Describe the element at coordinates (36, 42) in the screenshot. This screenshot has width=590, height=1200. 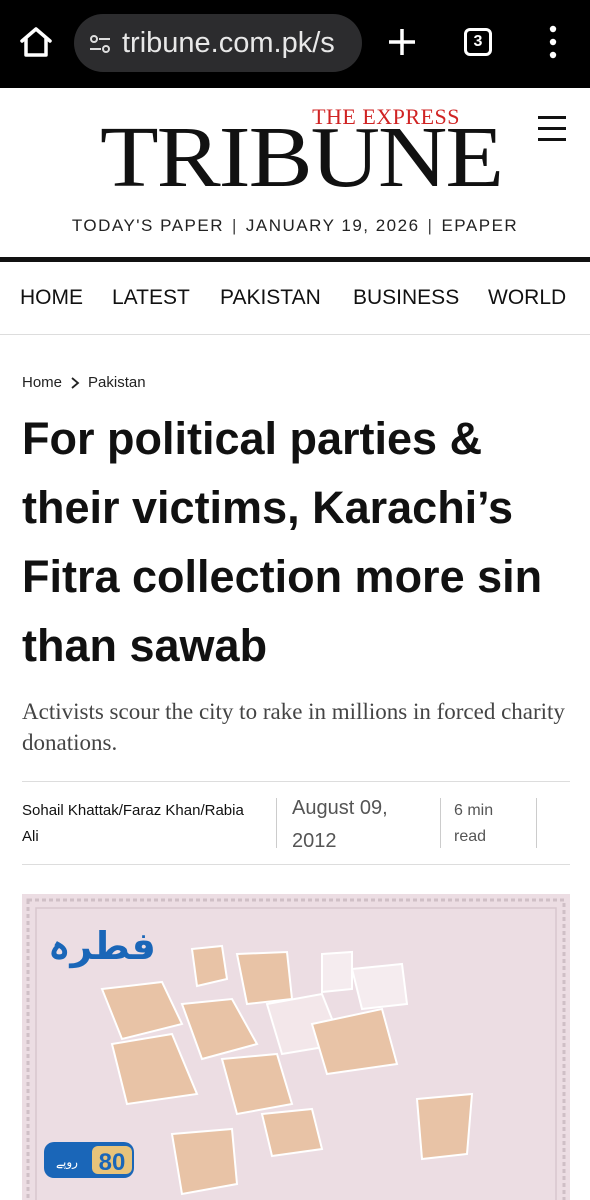
I see `home-icon` at that location.